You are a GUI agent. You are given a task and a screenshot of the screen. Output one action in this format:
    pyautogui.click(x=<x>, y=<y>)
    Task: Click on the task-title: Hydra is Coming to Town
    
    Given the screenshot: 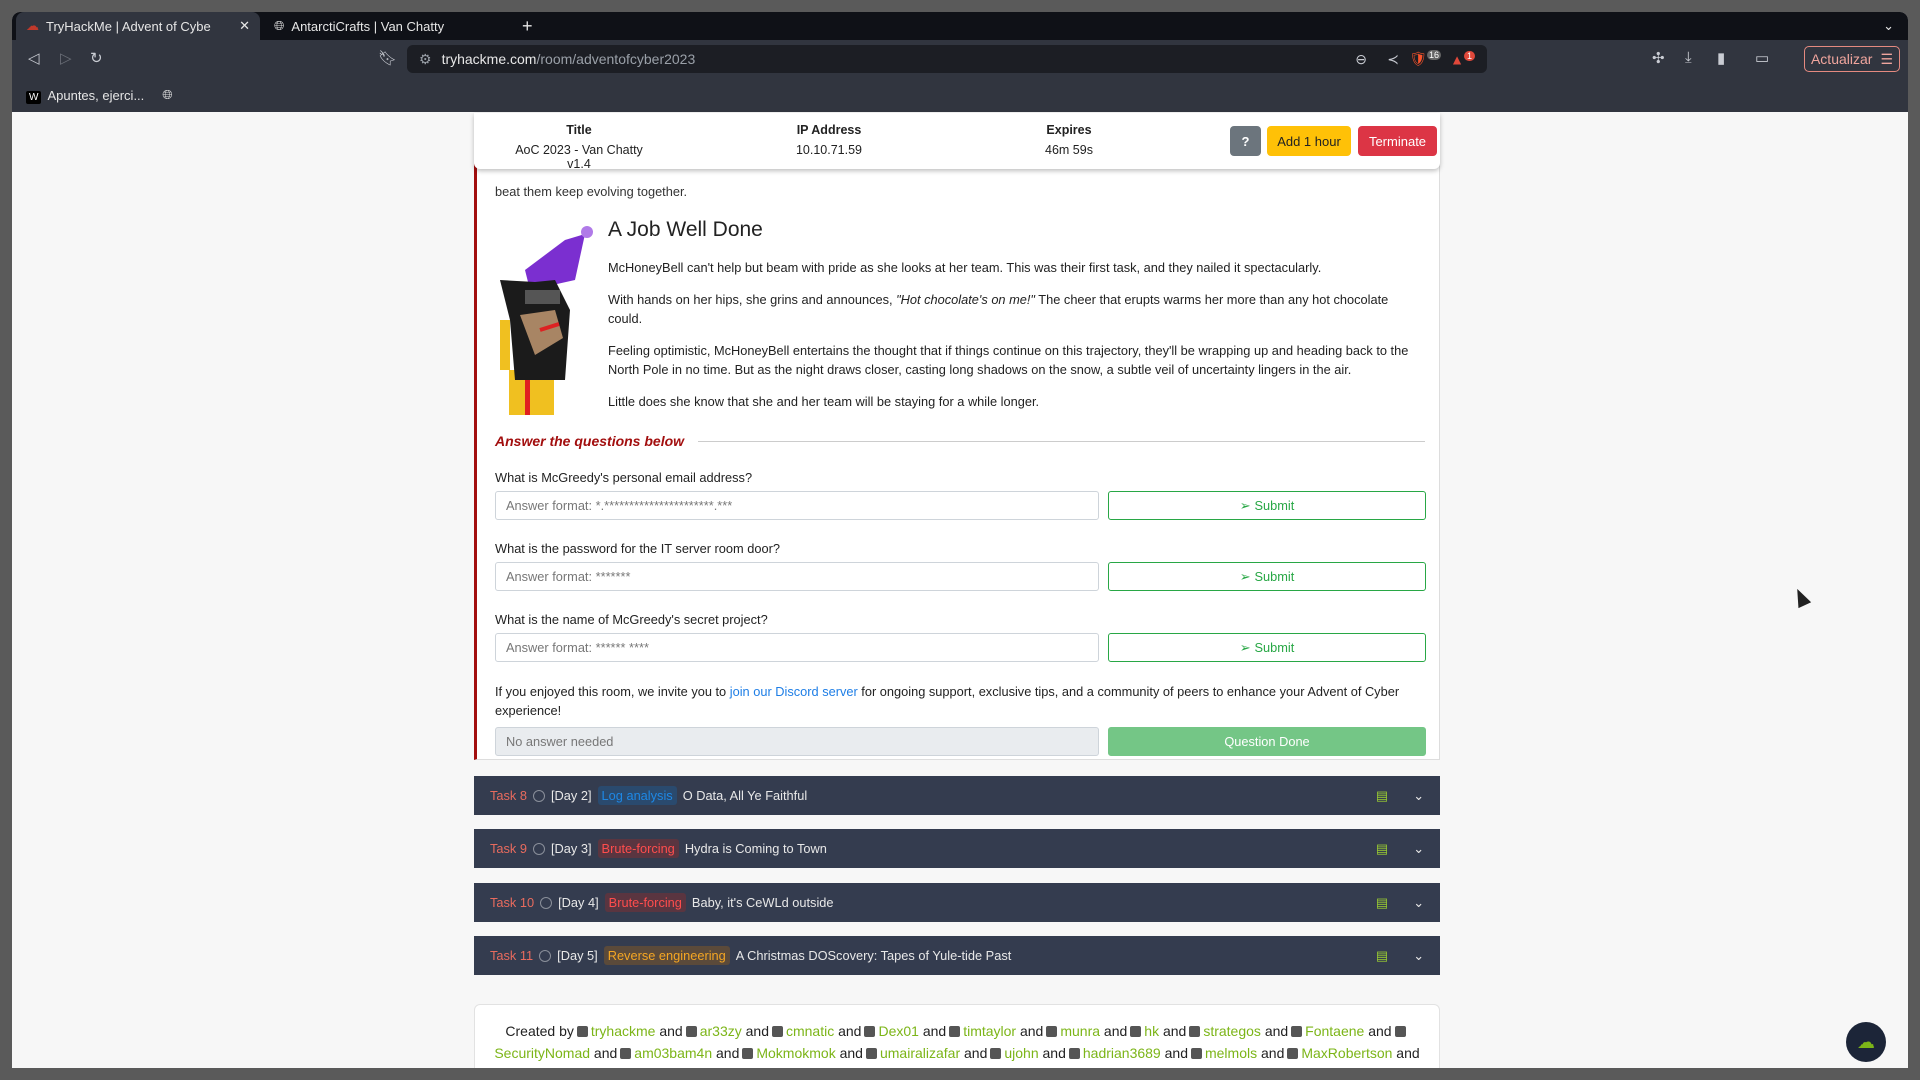 What is the action you would take?
    pyautogui.click(x=755, y=848)
    